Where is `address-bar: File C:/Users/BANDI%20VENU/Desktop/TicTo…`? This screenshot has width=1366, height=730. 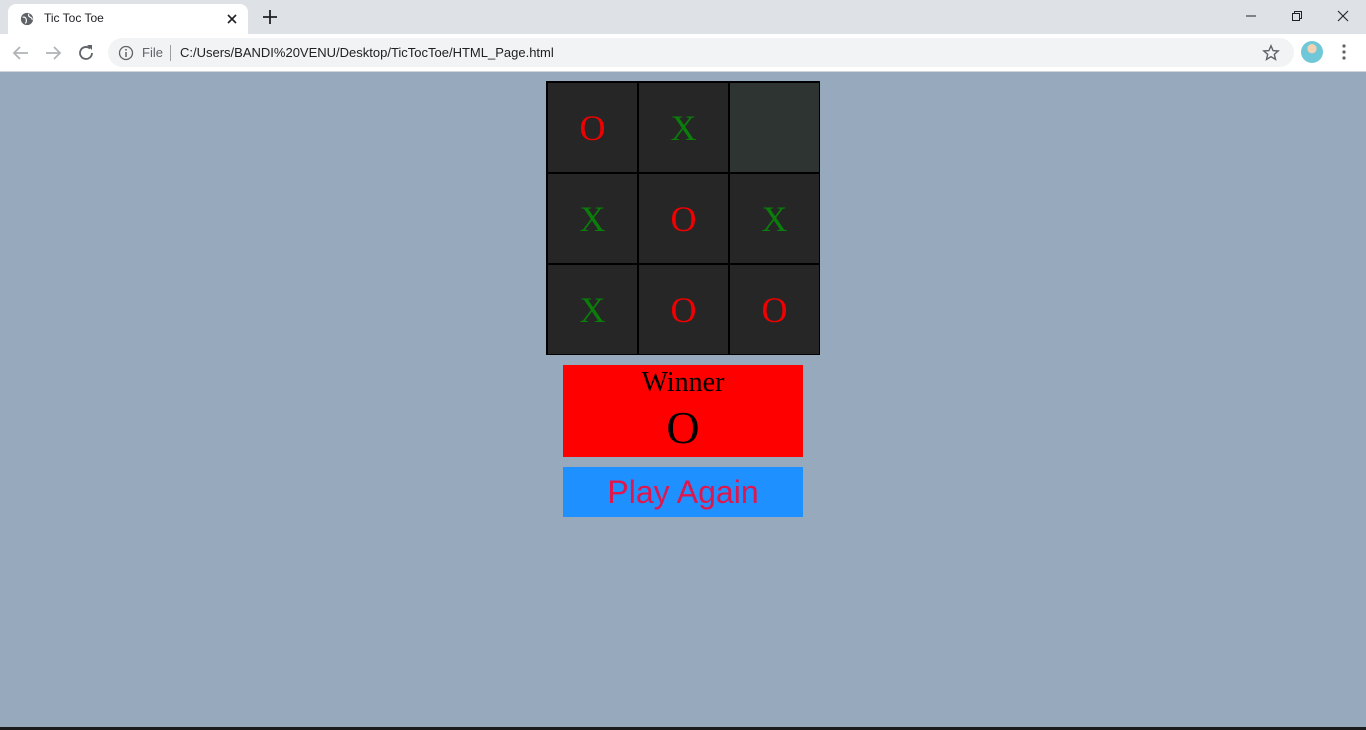
address-bar: File C:/Users/BANDI%20VENU/Desktop/TicTo… is located at coordinates (701, 52).